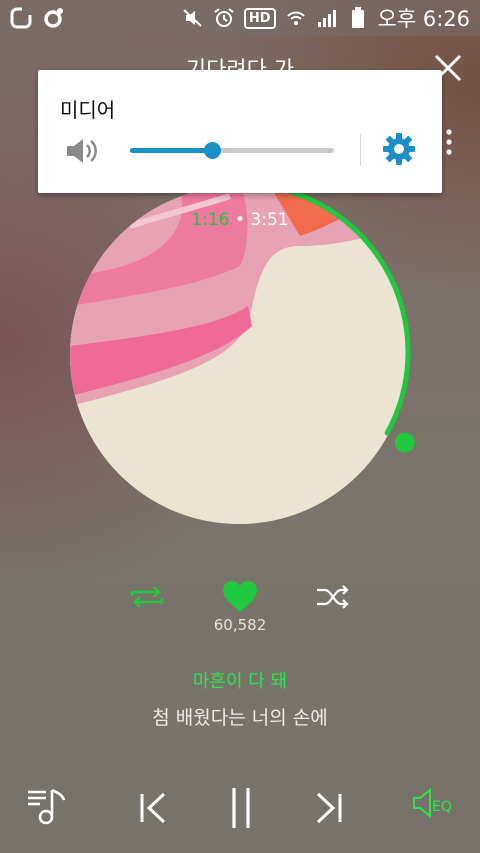 The width and height of the screenshot is (480, 853). I want to click on signal-icon, so click(327, 18).